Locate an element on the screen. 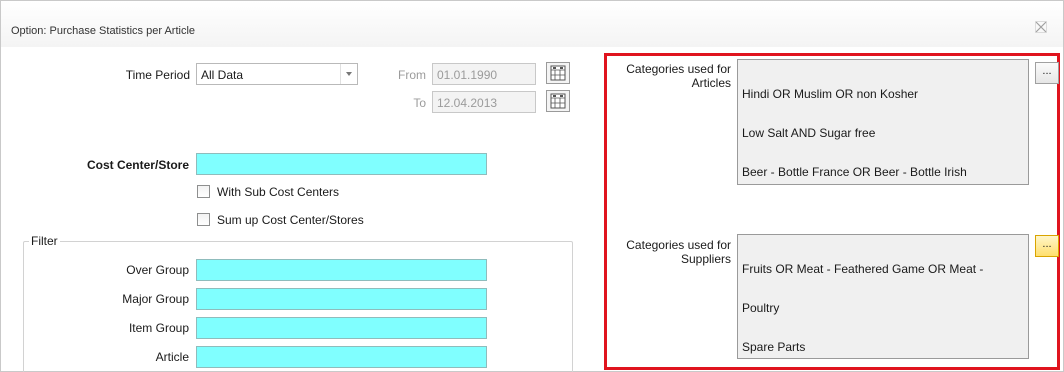 This screenshot has width=1064, height=372. window-title: Option: Purchase Statistics per Article is located at coordinates (103, 31).